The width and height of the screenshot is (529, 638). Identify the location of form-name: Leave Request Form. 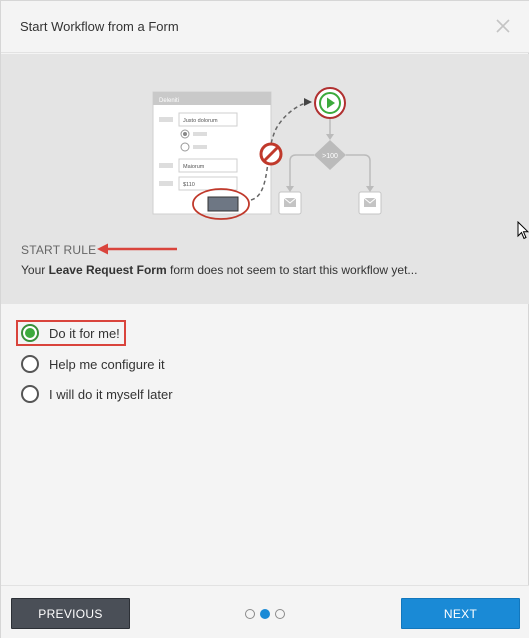
(107, 270).